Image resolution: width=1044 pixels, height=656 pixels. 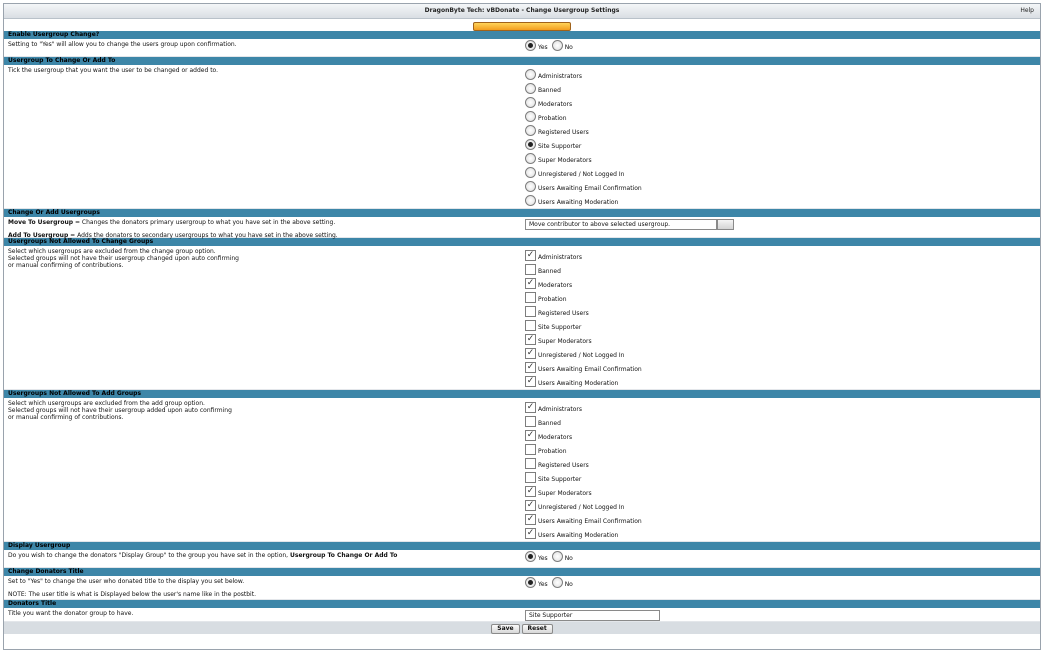 What do you see at coordinates (592, 615) in the screenshot?
I see `donator-title-input: Site Supporter` at bounding box center [592, 615].